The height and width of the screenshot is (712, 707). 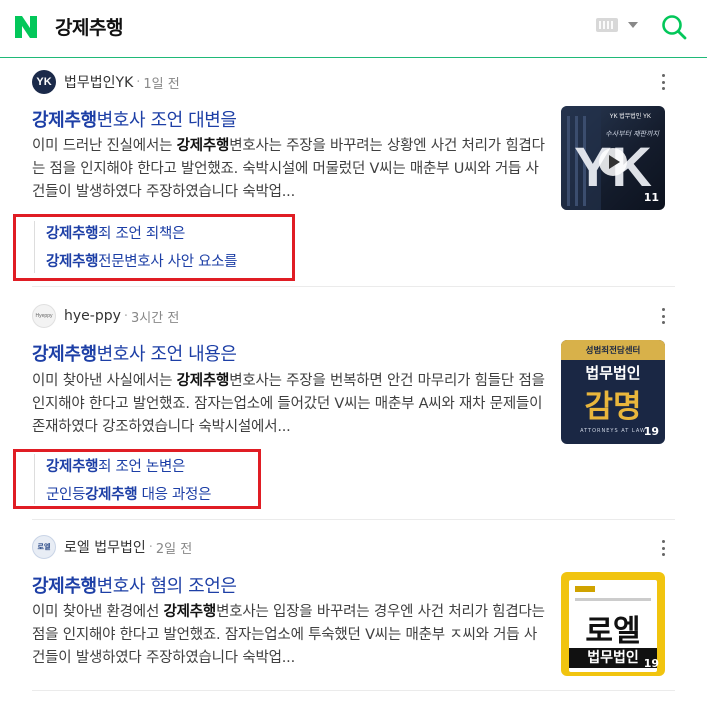 What do you see at coordinates (99, 83) in the screenshot?
I see `source-name: 법무법인YK` at bounding box center [99, 83].